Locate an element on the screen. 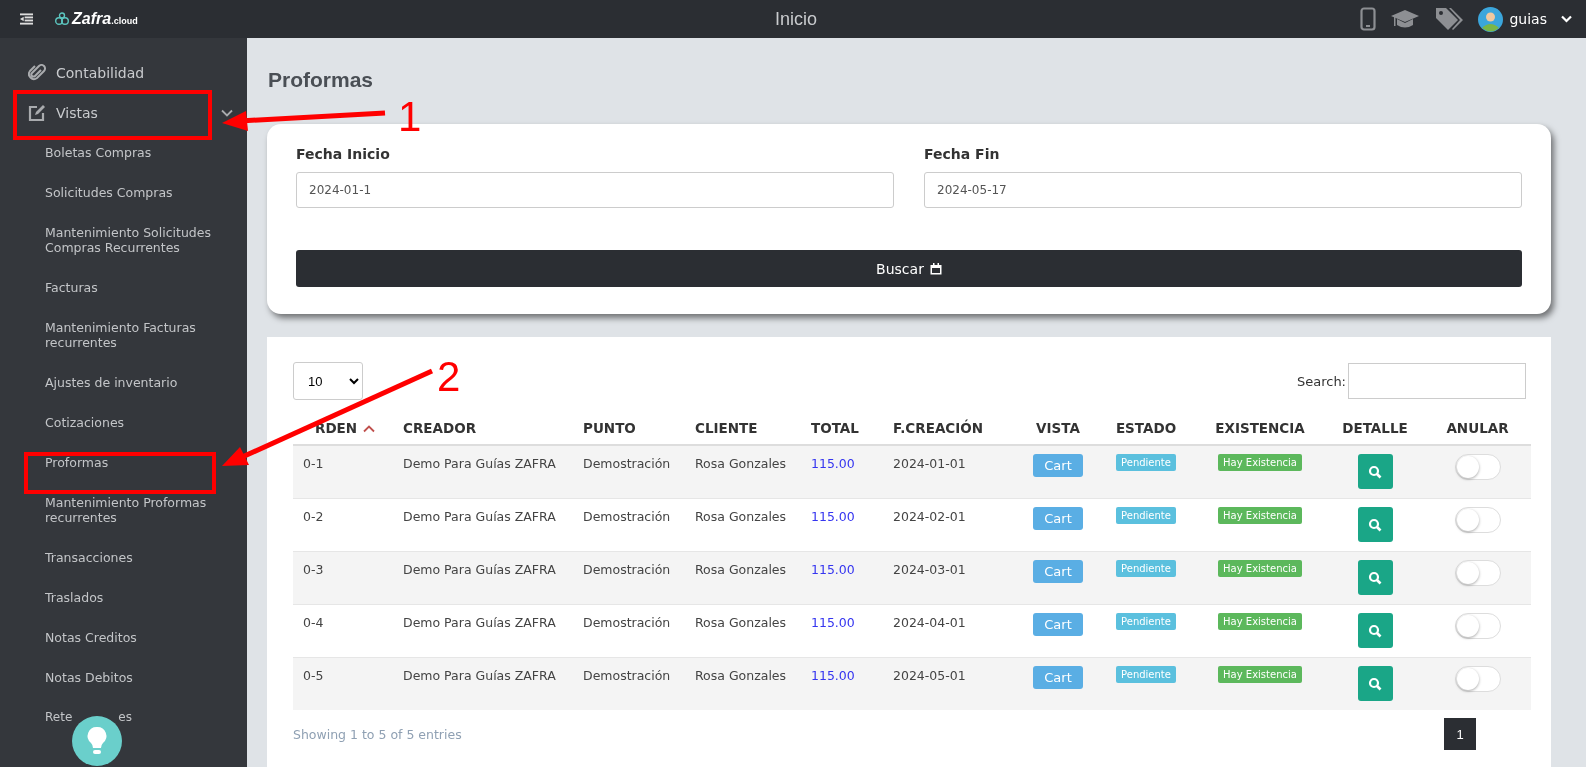  page-title: Proformas is located at coordinates (321, 80).